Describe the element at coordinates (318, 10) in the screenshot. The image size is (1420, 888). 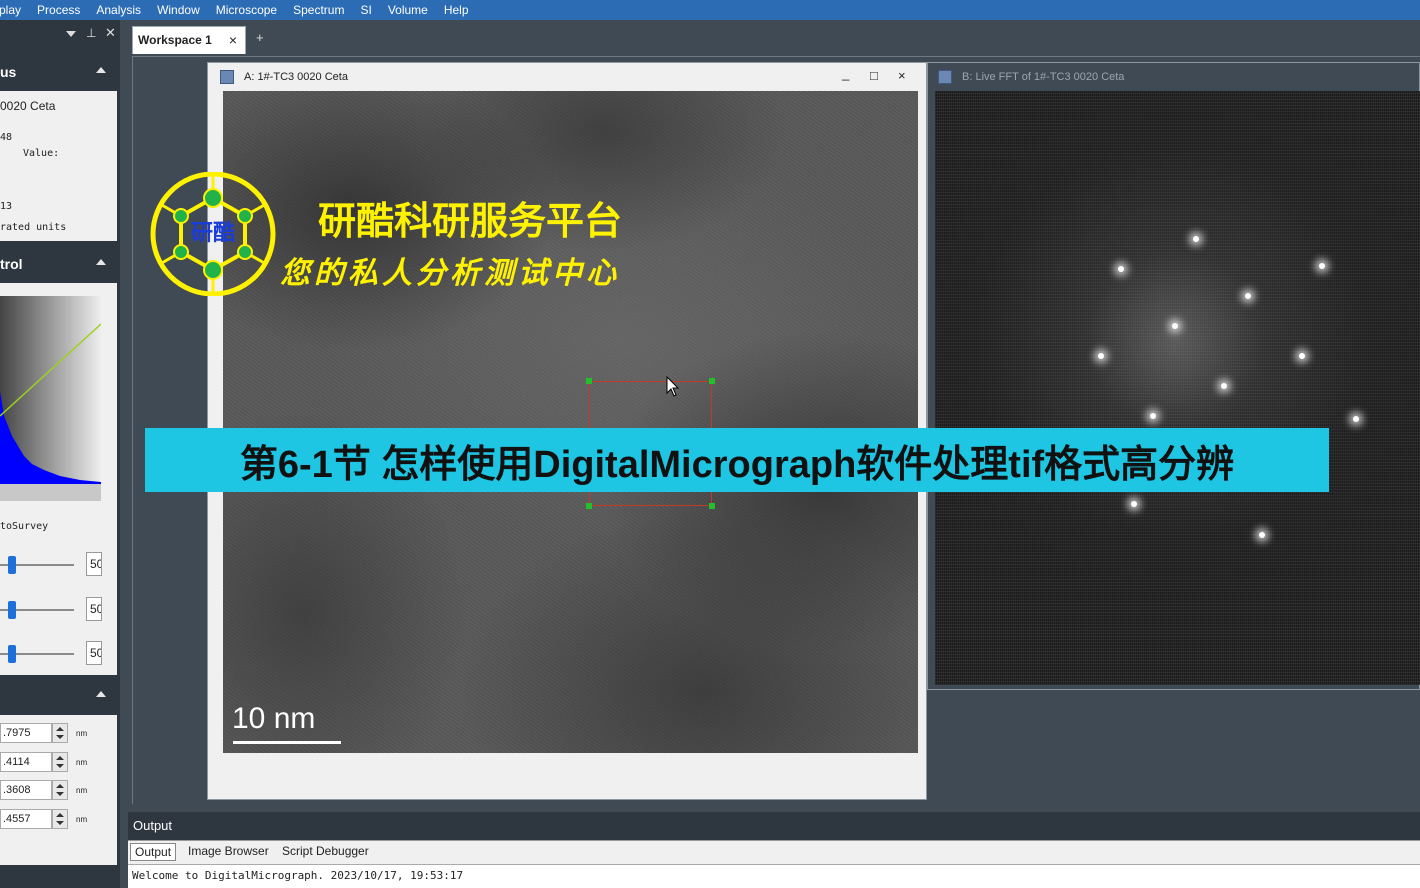
I see `menu-spectrum: Spectrum` at that location.